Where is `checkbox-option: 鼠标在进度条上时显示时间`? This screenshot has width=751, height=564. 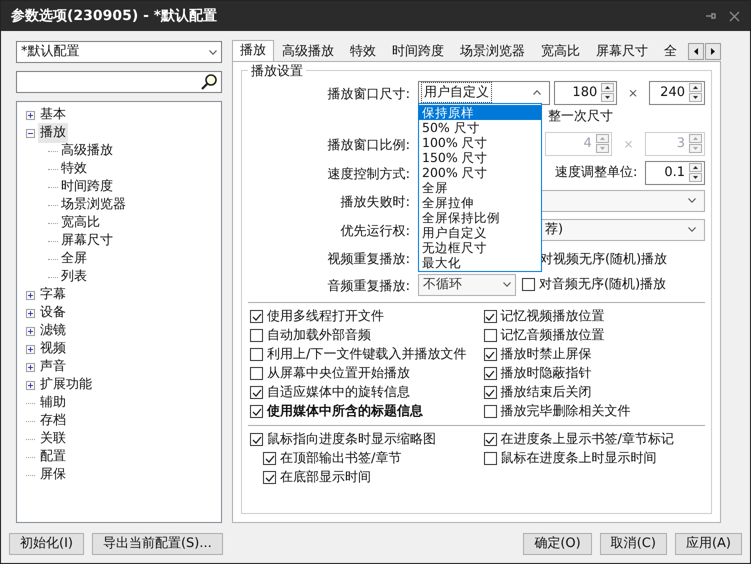 checkbox-option: 鼠标在进度条上时显示时间 is located at coordinates (594, 458).